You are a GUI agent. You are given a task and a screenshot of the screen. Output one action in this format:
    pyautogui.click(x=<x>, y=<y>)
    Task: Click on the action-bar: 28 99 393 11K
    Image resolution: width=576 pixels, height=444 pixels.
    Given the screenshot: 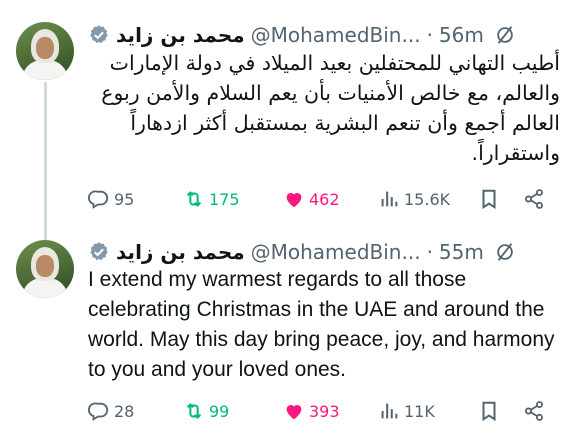 What is the action you would take?
    pyautogui.click(x=323, y=411)
    